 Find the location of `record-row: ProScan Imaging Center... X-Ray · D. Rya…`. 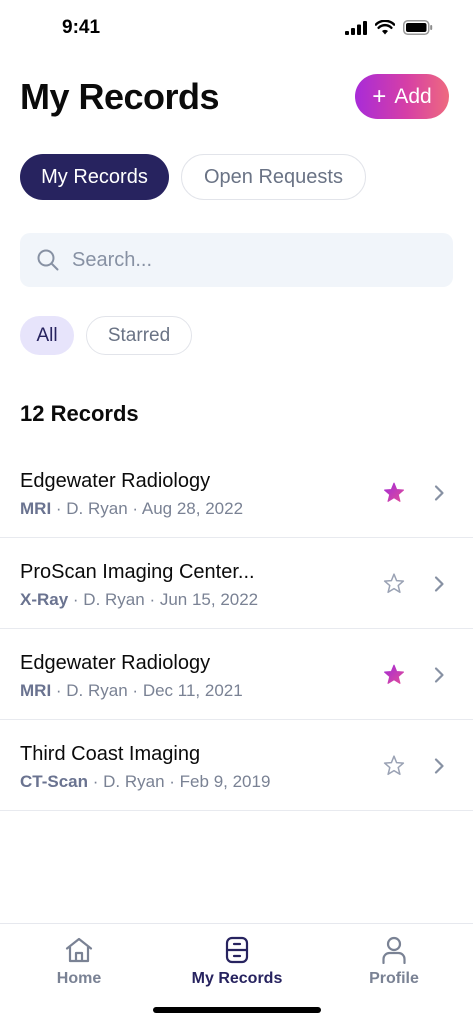

record-row: ProScan Imaging Center... X-Ray · D. Rya… is located at coordinates (236, 583).